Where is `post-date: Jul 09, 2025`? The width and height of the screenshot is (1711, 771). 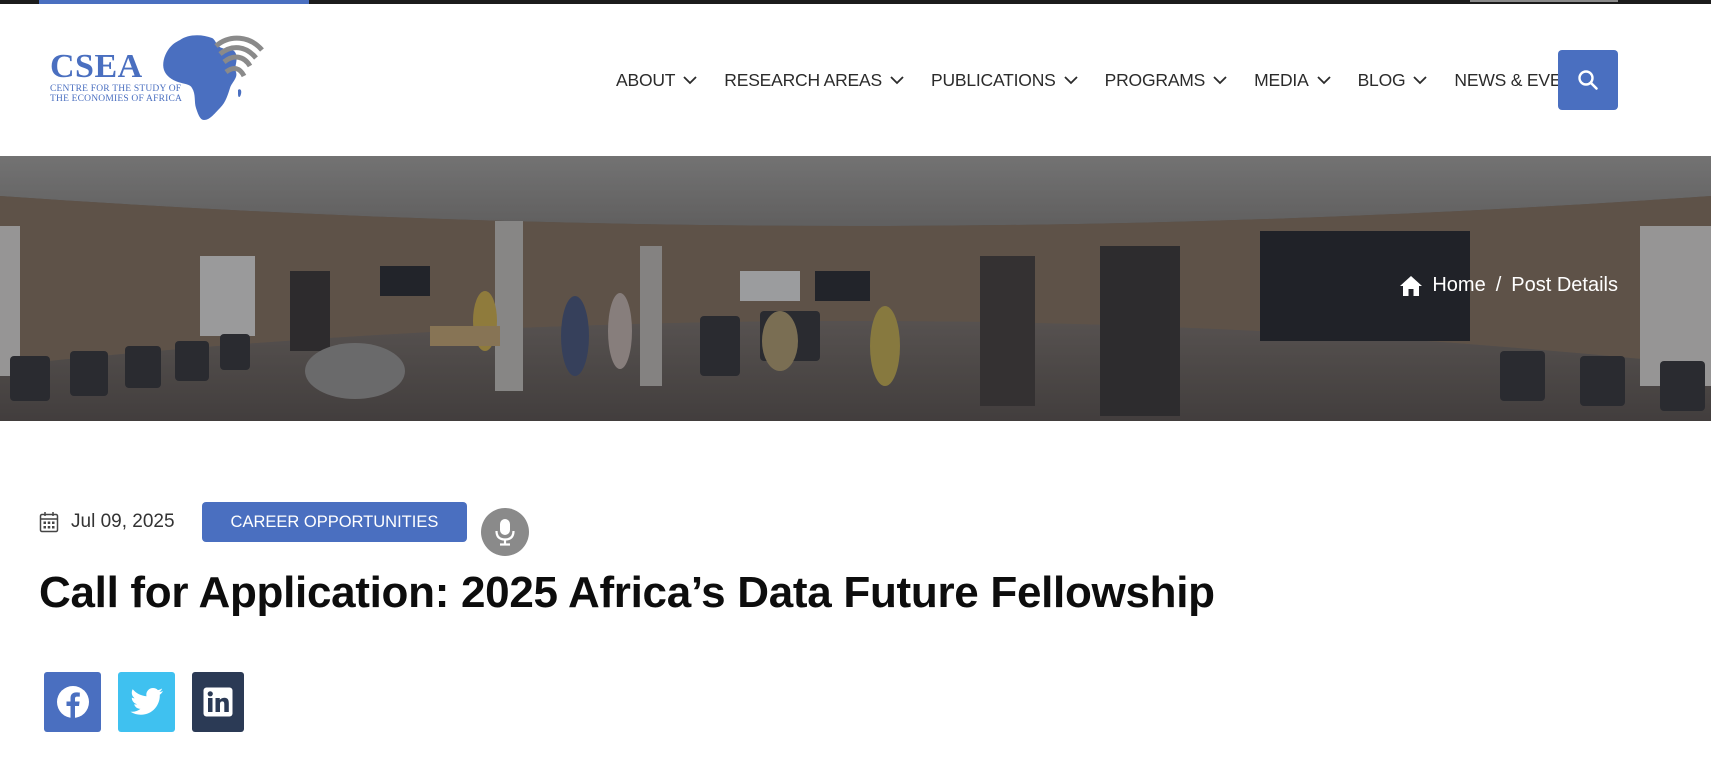
post-date: Jul 09, 2025 is located at coordinates (123, 521).